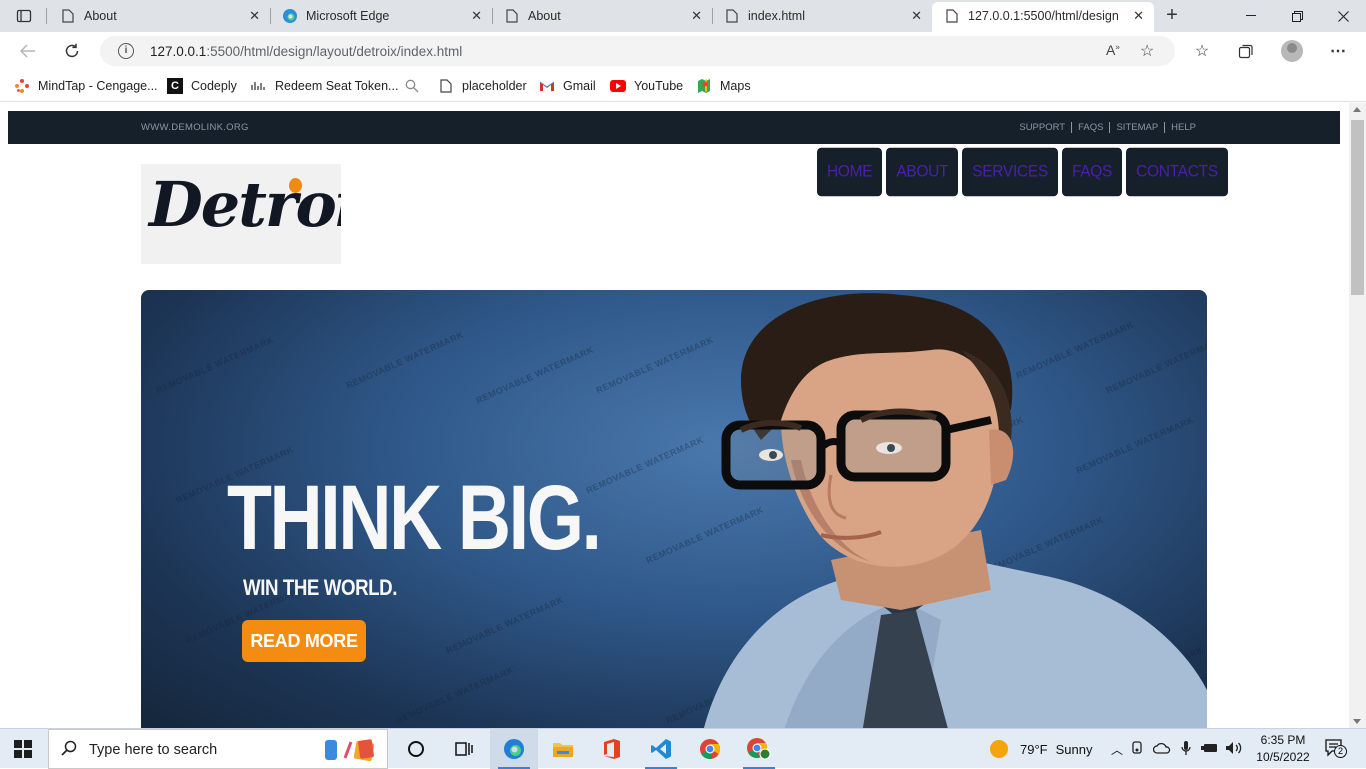 The height and width of the screenshot is (769, 1366). What do you see at coordinates (1138, 749) in the screenshot?
I see `meet-now-icon` at bounding box center [1138, 749].